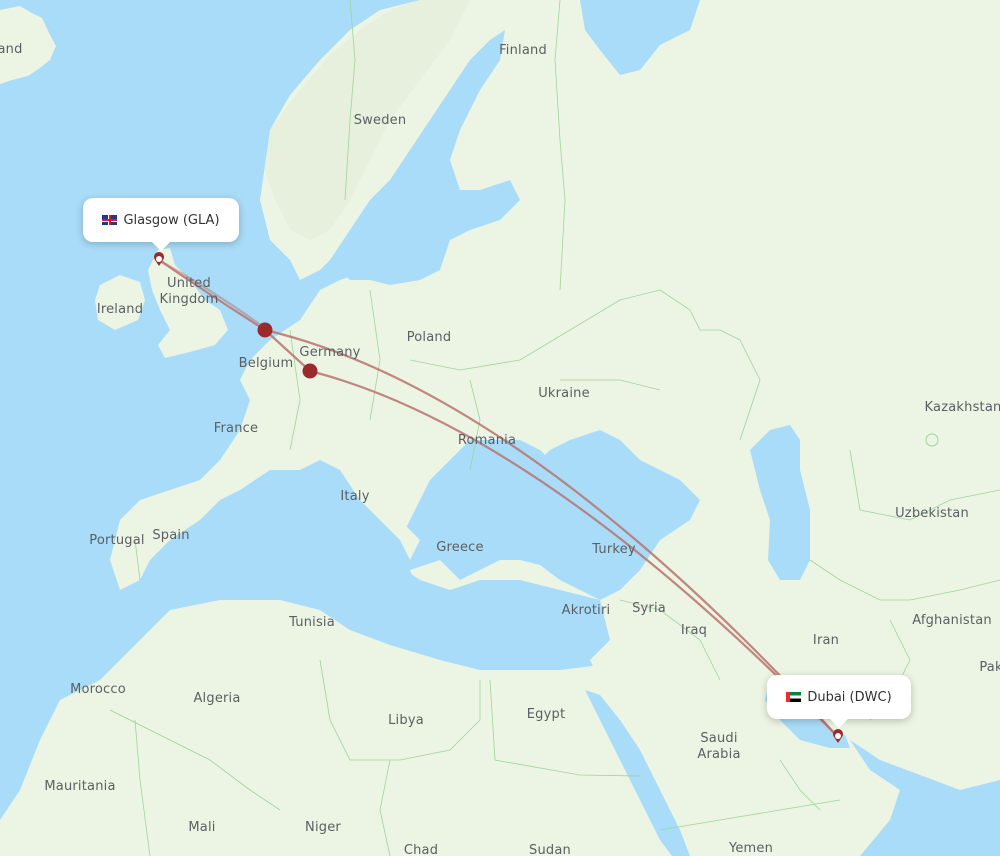 The image size is (1000, 856). Describe the element at coordinates (380, 120) in the screenshot. I see `country-label-sweden: Sweden` at that location.